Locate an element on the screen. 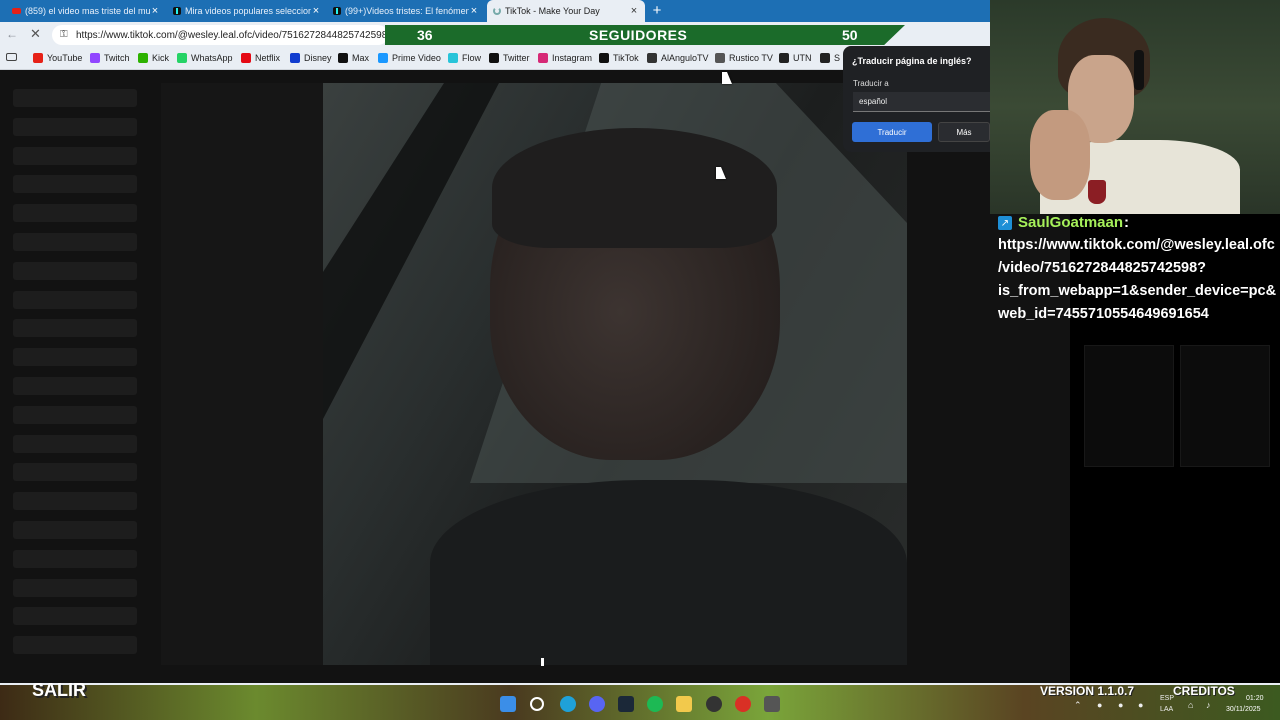 The width and height of the screenshot is (1280, 720). bookmark-twitter: Twitter is located at coordinates (509, 58).